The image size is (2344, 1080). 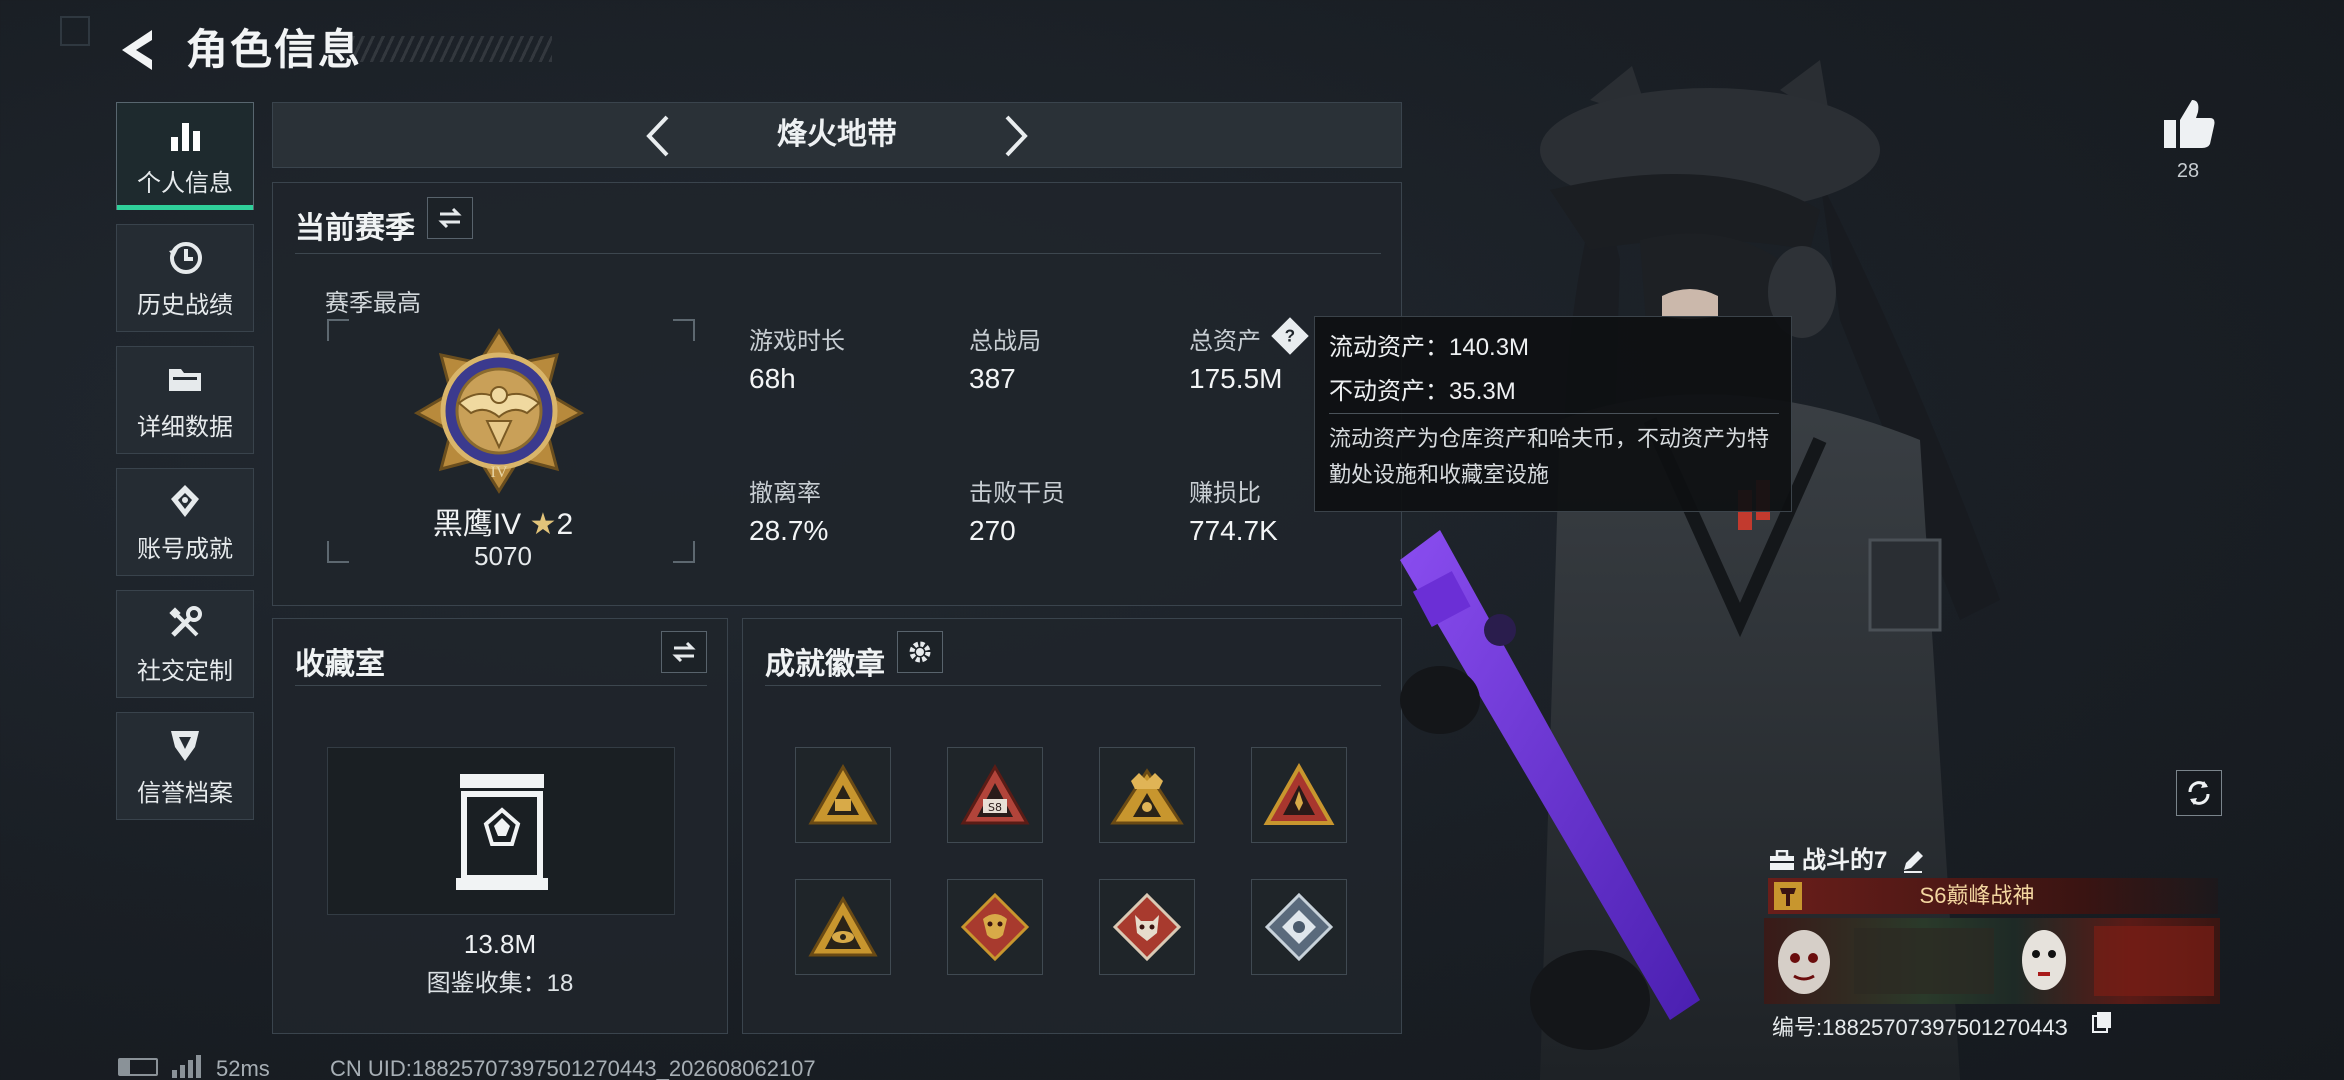 I want to click on like-count: 28, so click(x=2188, y=171).